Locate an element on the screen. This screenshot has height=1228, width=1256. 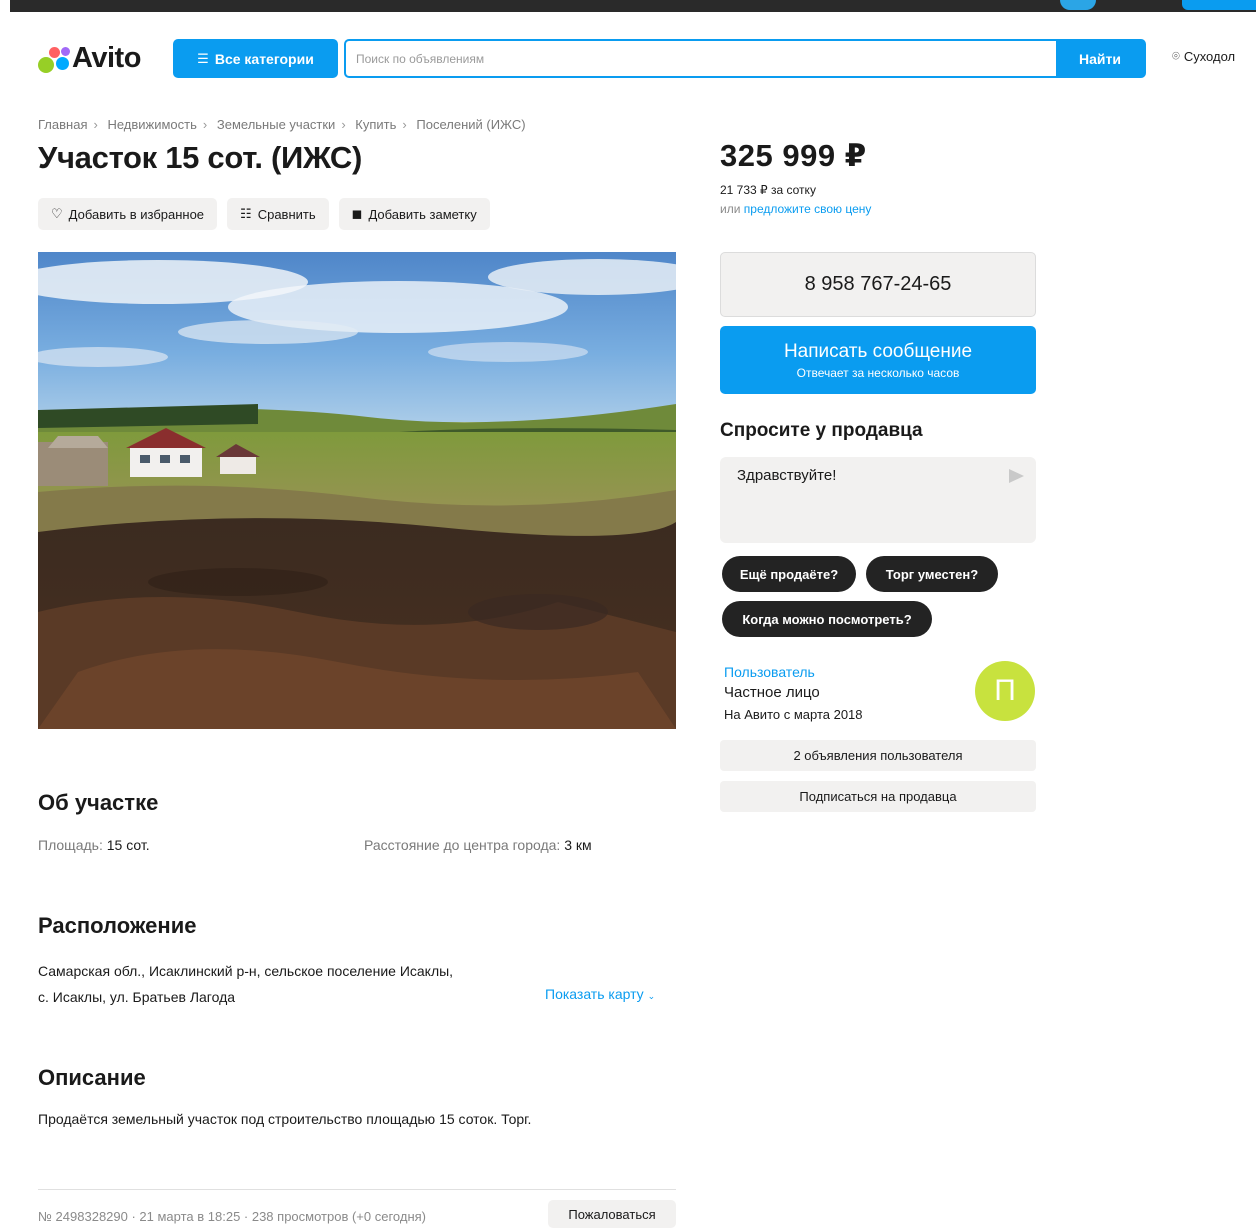
avito-logo: Avito is located at coordinates (89, 58).